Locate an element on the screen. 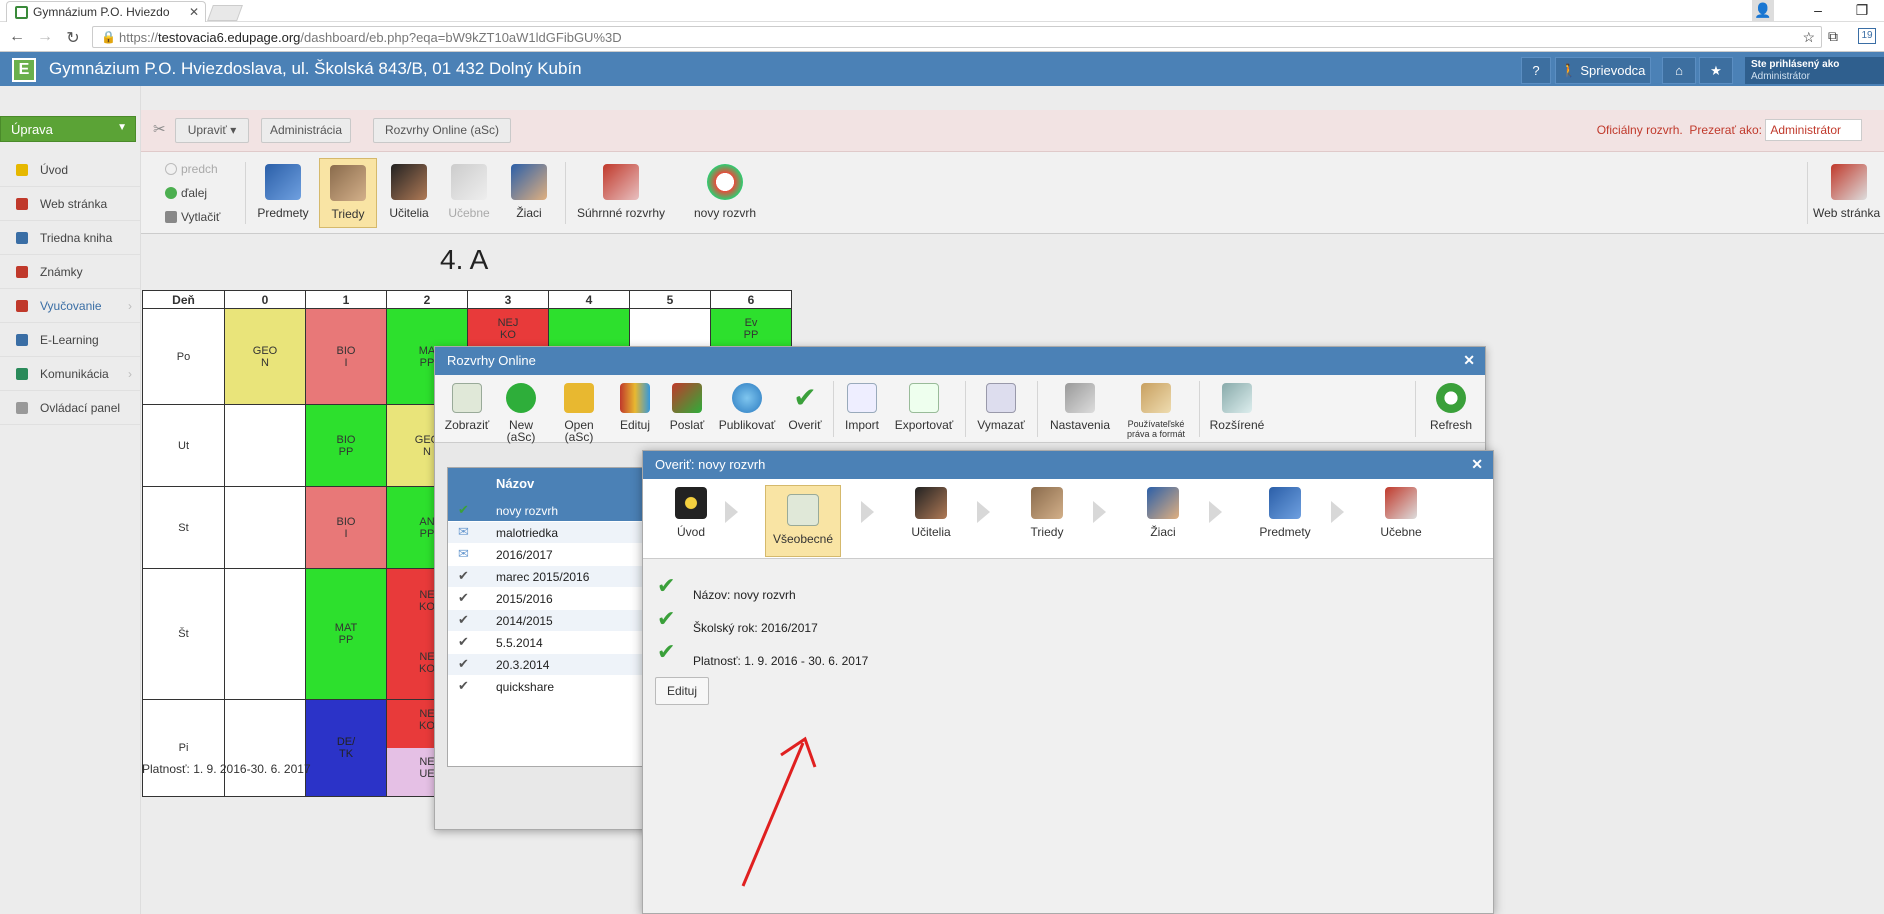  uprava-label: Úprava is located at coordinates (32, 129).